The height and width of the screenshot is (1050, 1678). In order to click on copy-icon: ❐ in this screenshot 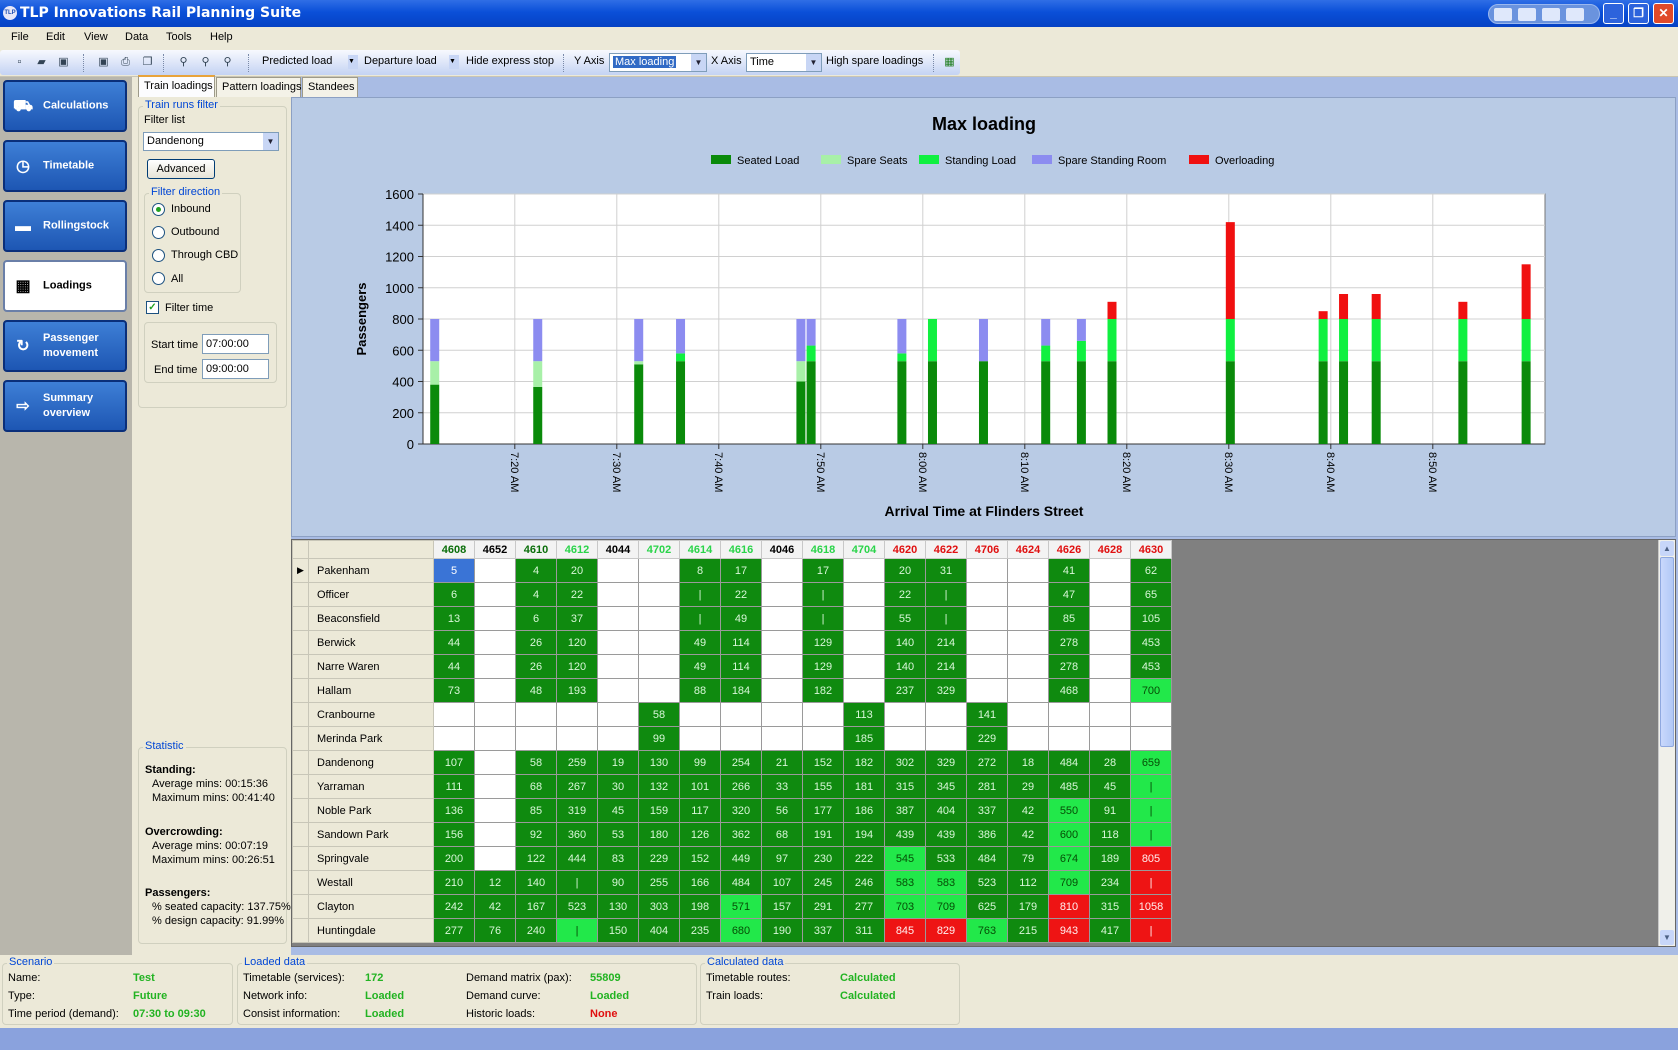, I will do `click(147, 62)`.